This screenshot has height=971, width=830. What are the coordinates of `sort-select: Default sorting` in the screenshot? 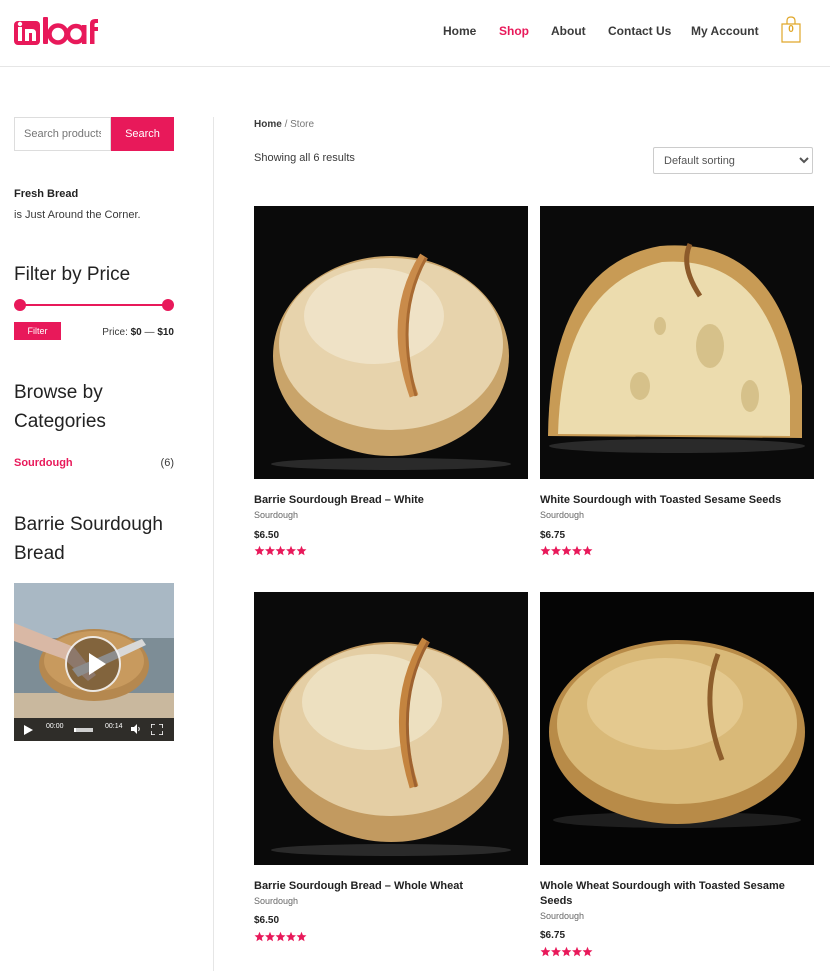 It's located at (733, 160).